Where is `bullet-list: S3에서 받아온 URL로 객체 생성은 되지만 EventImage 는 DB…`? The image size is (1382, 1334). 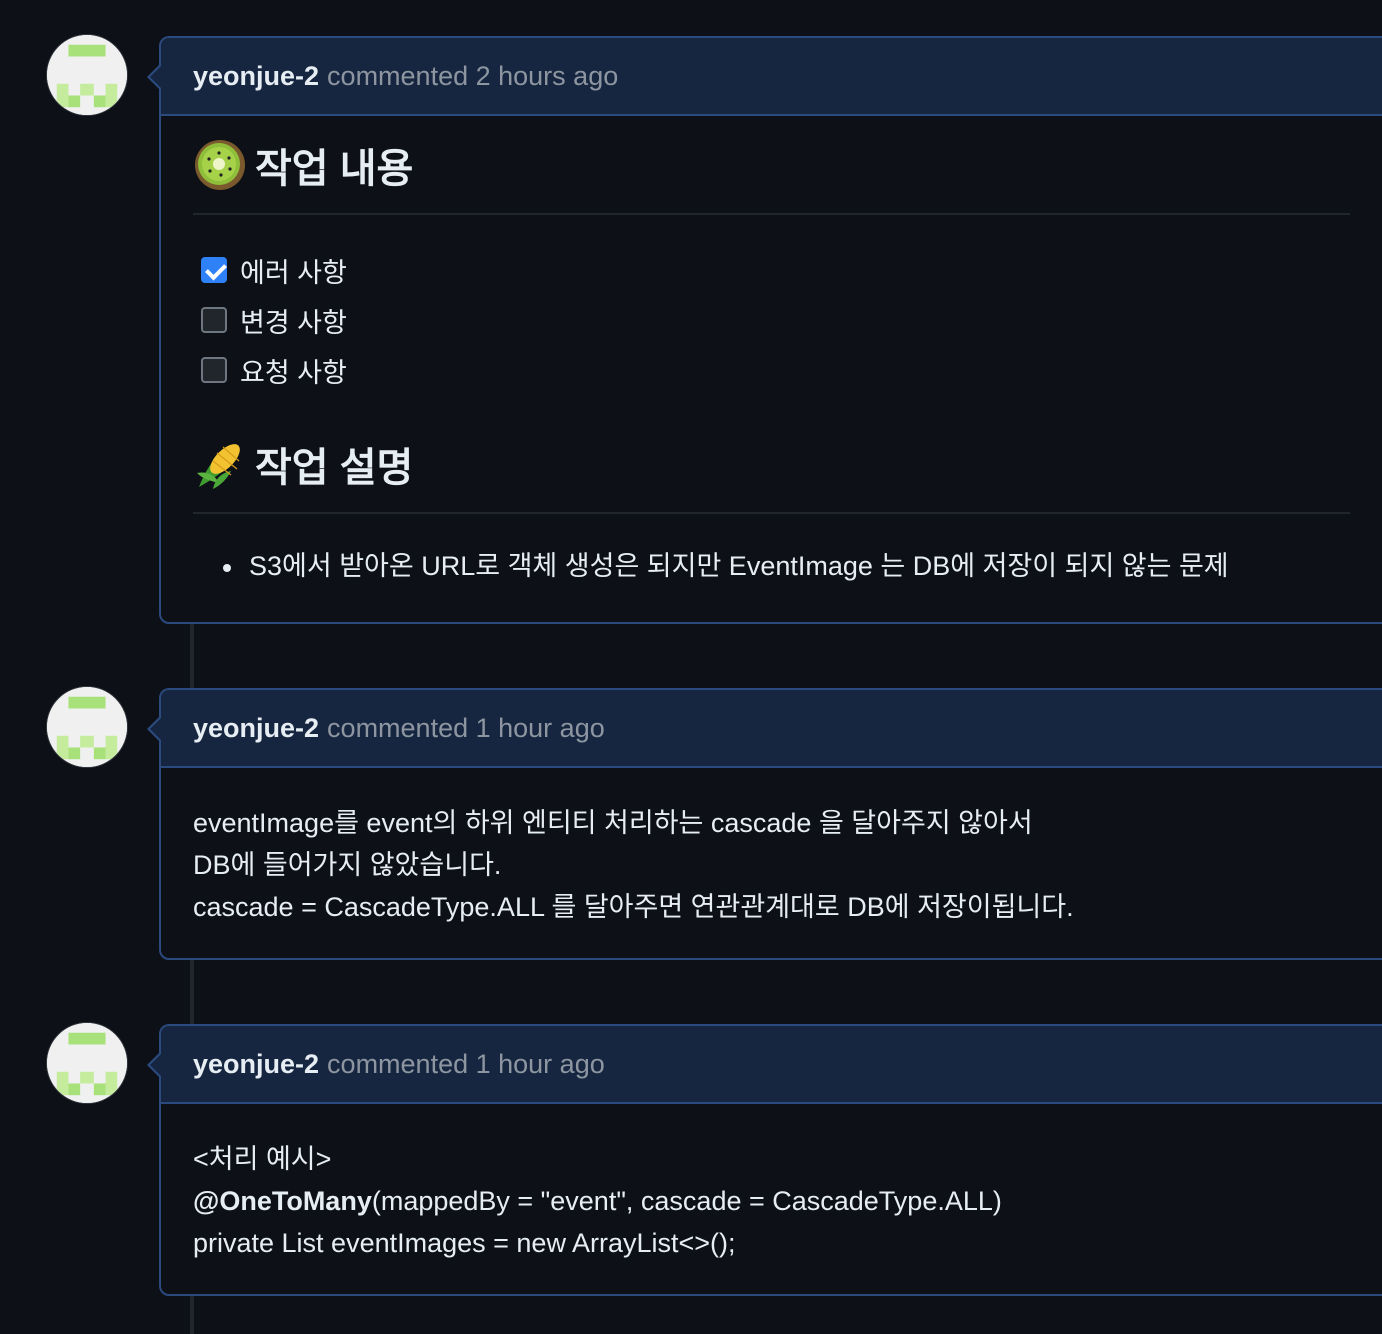
bullet-list: S3에서 받아온 URL로 객체 생성은 되지만 EventImage 는 DB… is located at coordinates (771, 550).